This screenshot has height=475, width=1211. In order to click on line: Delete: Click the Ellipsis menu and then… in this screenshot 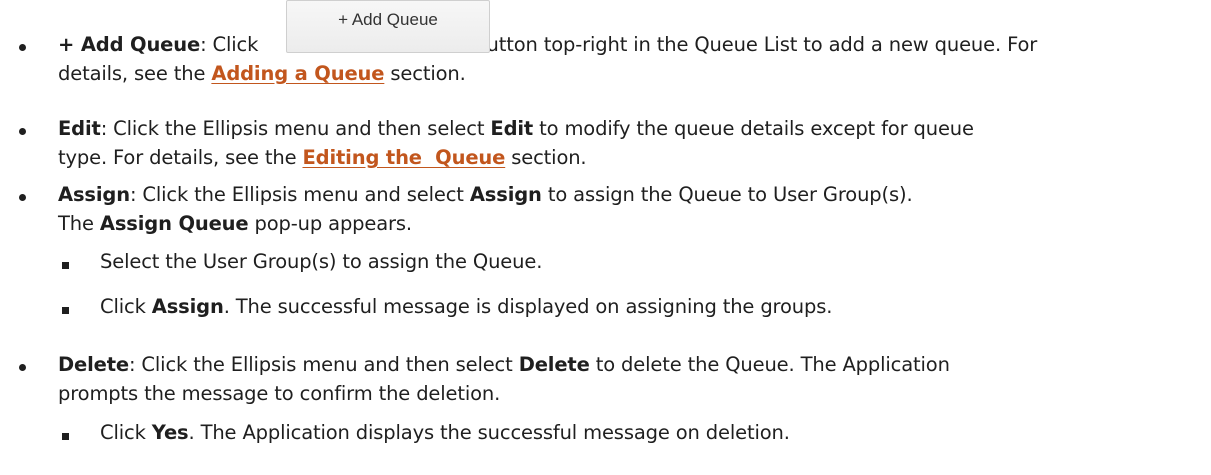, I will do `click(504, 364)`.